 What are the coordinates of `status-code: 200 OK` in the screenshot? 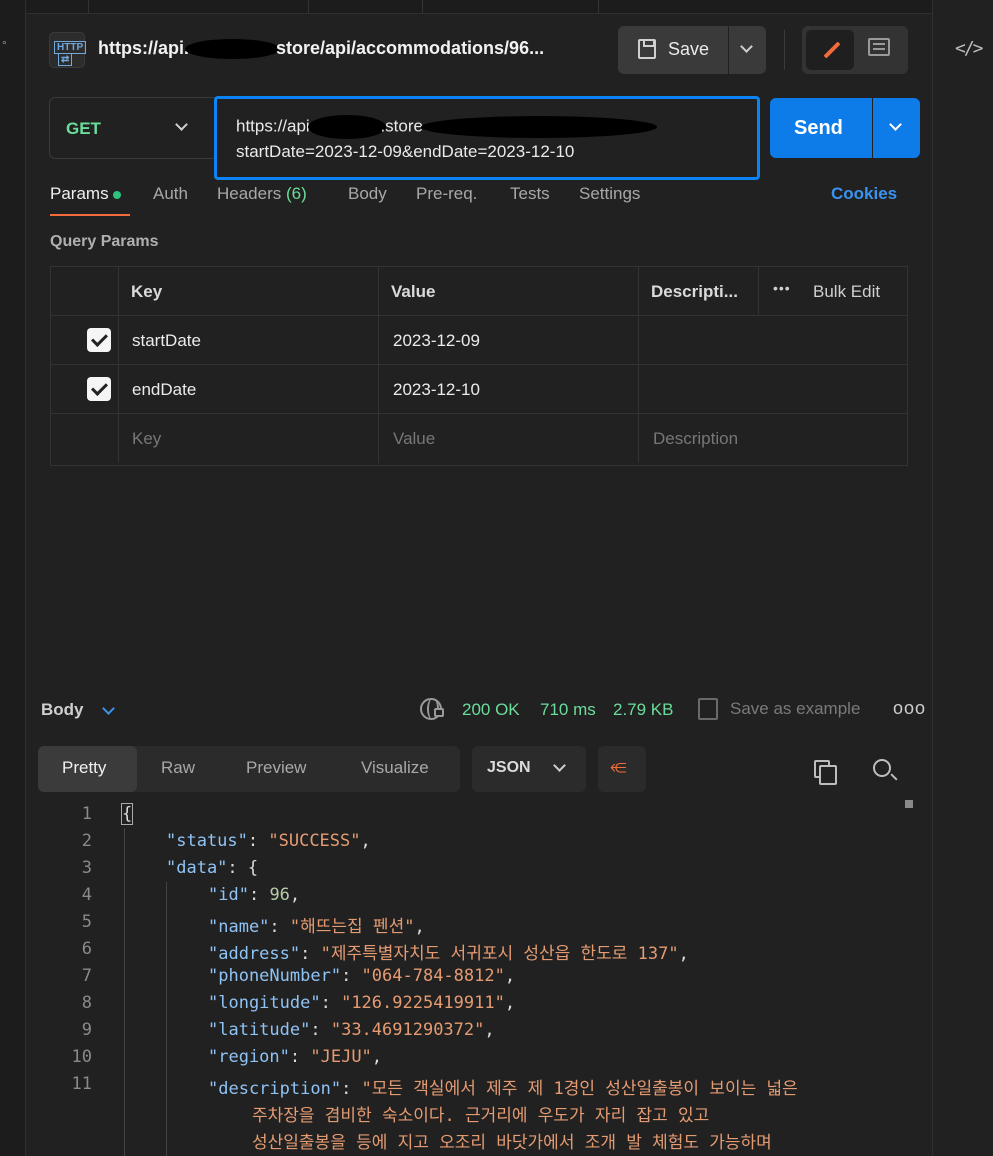 It's located at (491, 710).